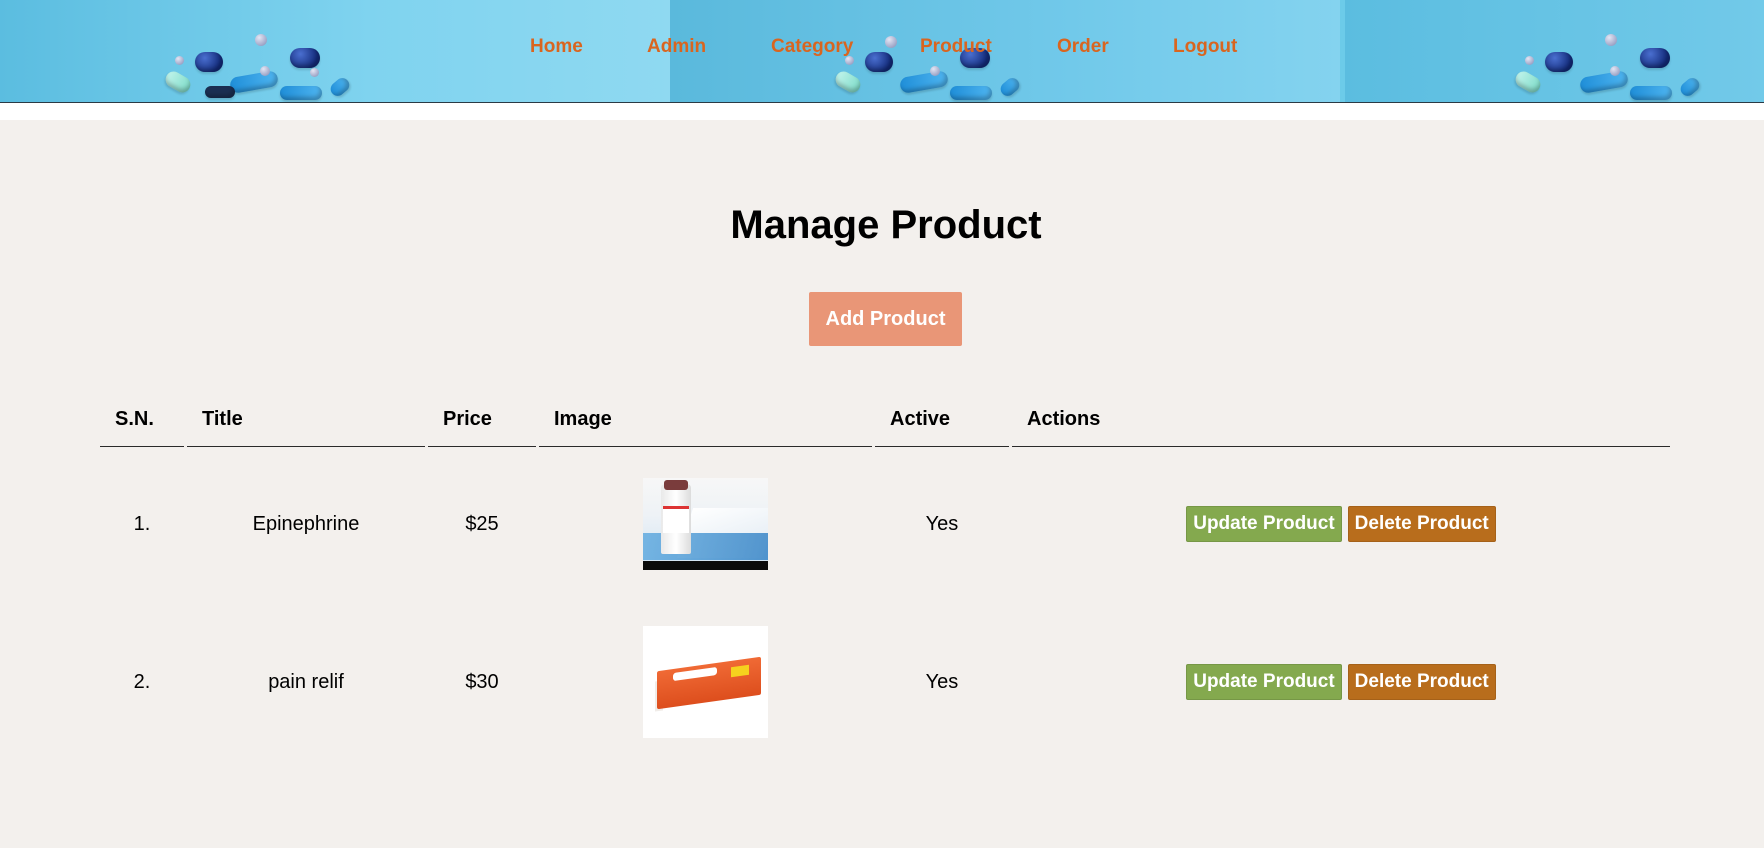 Image resolution: width=1764 pixels, height=848 pixels. Describe the element at coordinates (676, 47) in the screenshot. I see `nav-admin-link: Admin` at that location.